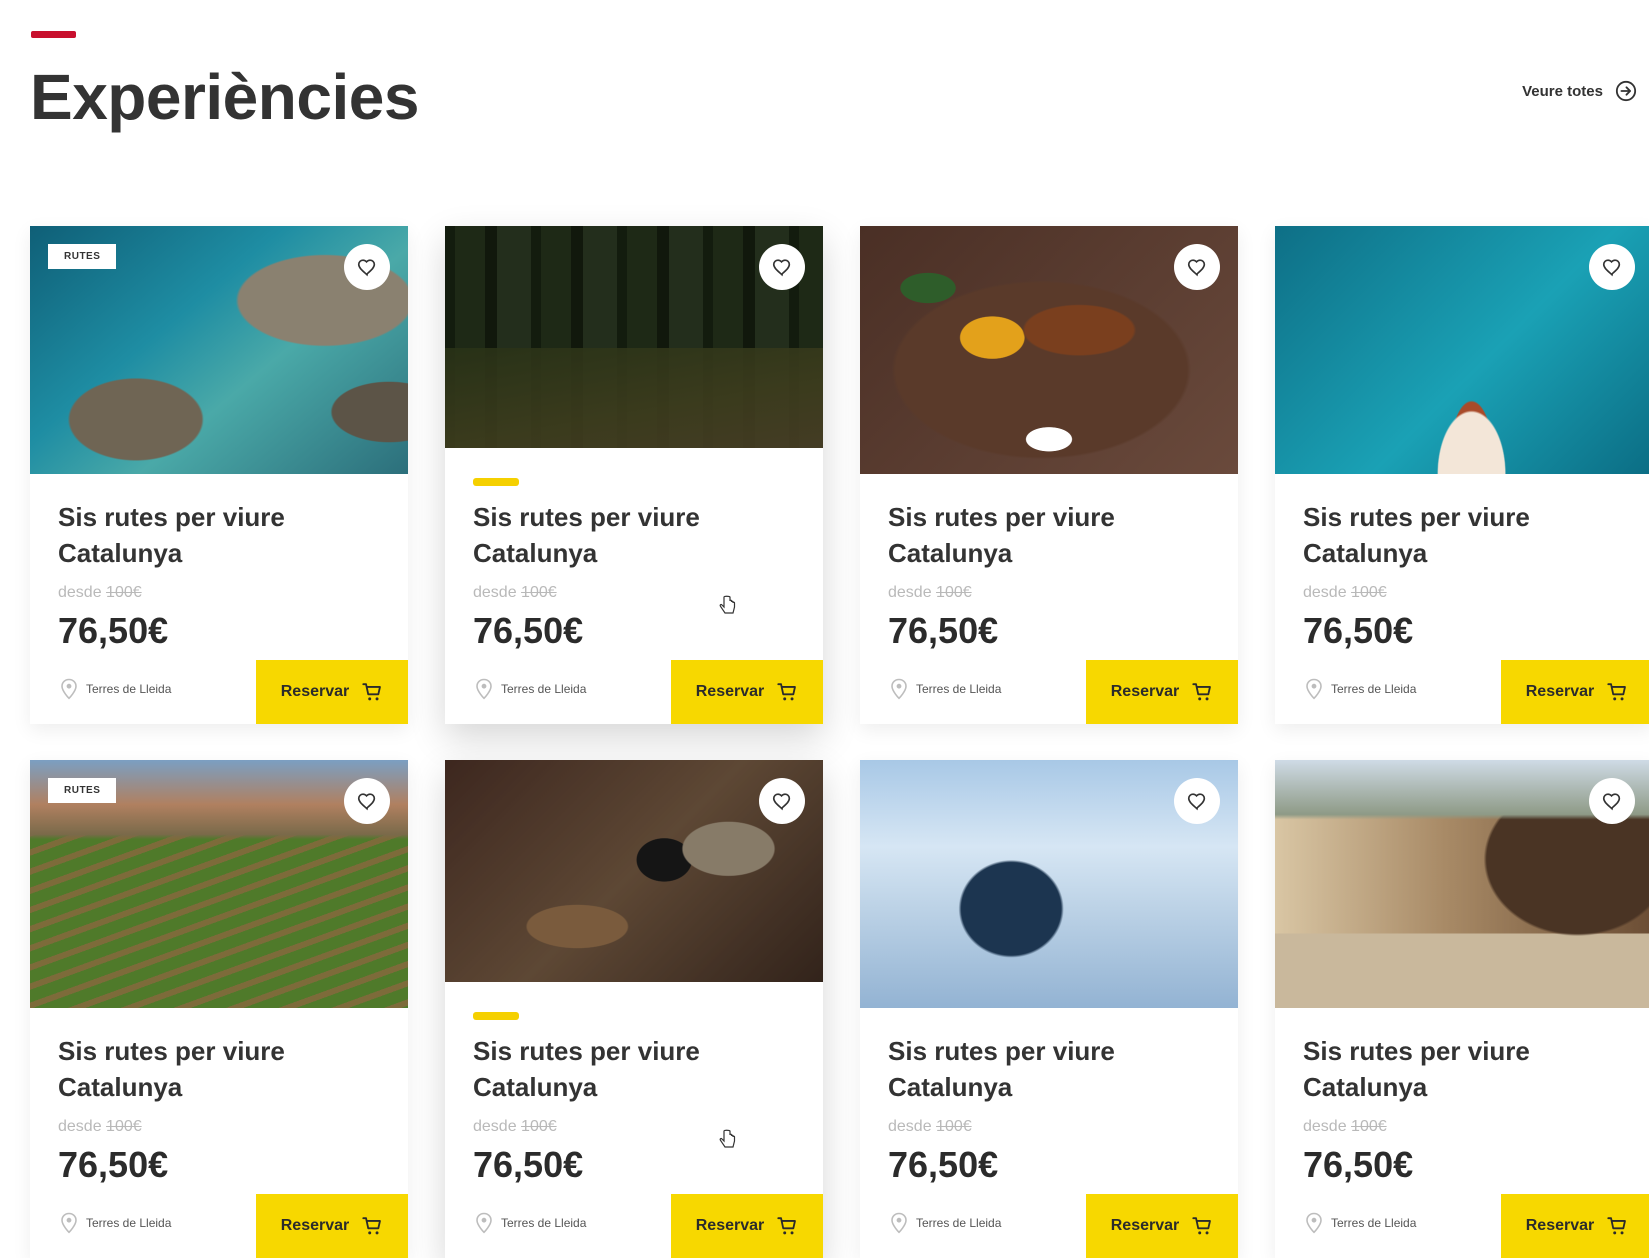 The height and width of the screenshot is (1258, 1649). Describe the element at coordinates (727, 1138) in the screenshot. I see `hand-cursor-icon` at that location.